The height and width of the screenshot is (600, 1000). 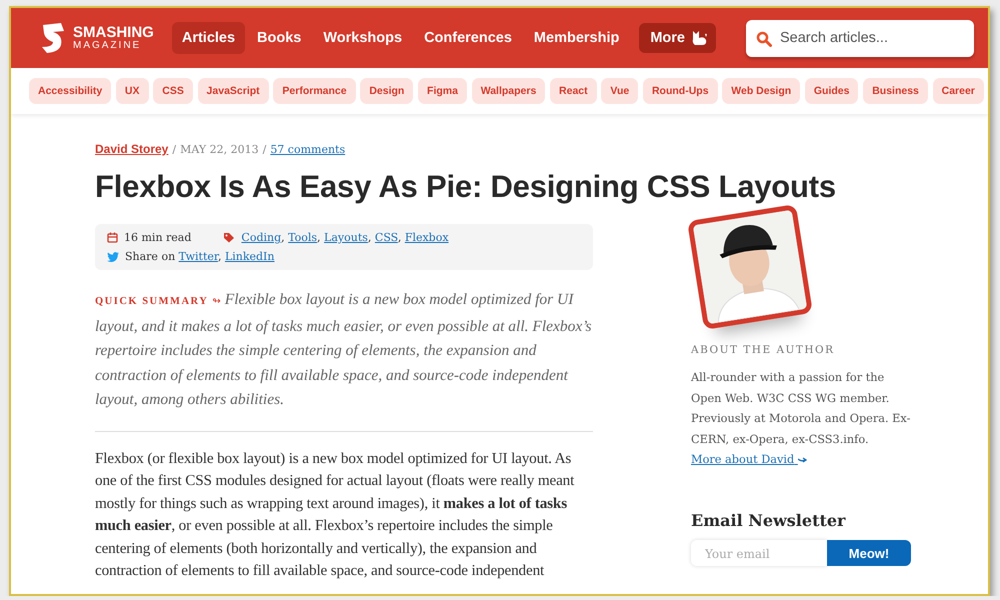 What do you see at coordinates (343, 350) in the screenshot?
I see `quick-summary: QUICK SUMMARY ↬ Flexible box layout is a new box model optimized for UI layout, and it makes a lot of tasks much easier, or even possible at all. Flexbox’s repertoire includes the simple centering of elements, the expansion and contraction of elements to fill available space, and source-code independent layout, among others abilities.` at bounding box center [343, 350].